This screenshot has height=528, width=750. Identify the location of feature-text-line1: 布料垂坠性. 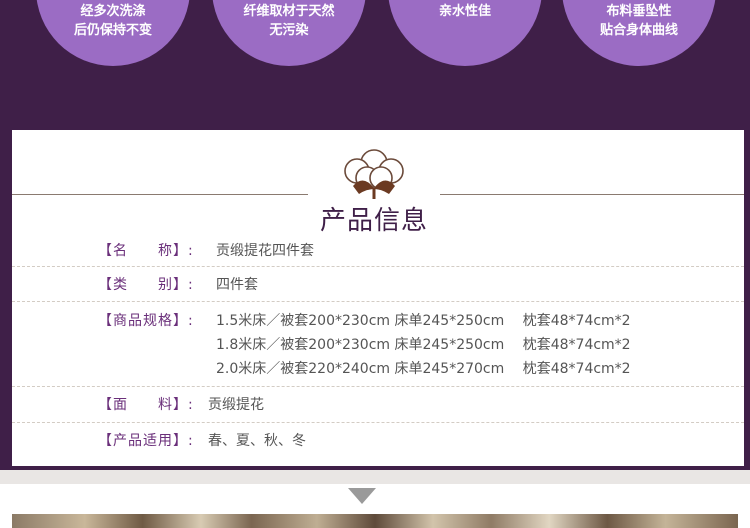
(639, 11).